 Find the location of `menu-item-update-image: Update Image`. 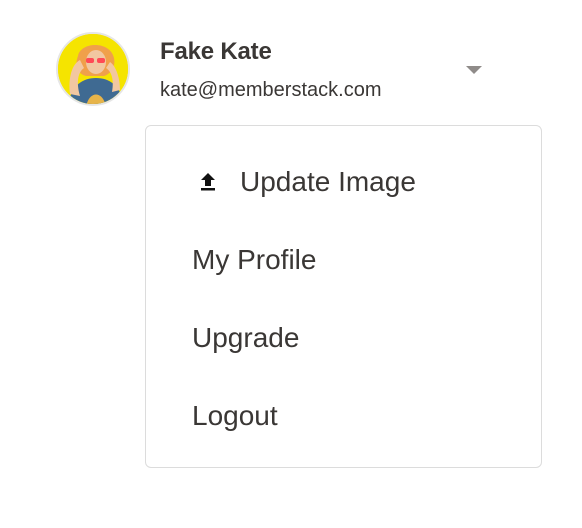

menu-item-update-image: Update Image is located at coordinates (304, 182).